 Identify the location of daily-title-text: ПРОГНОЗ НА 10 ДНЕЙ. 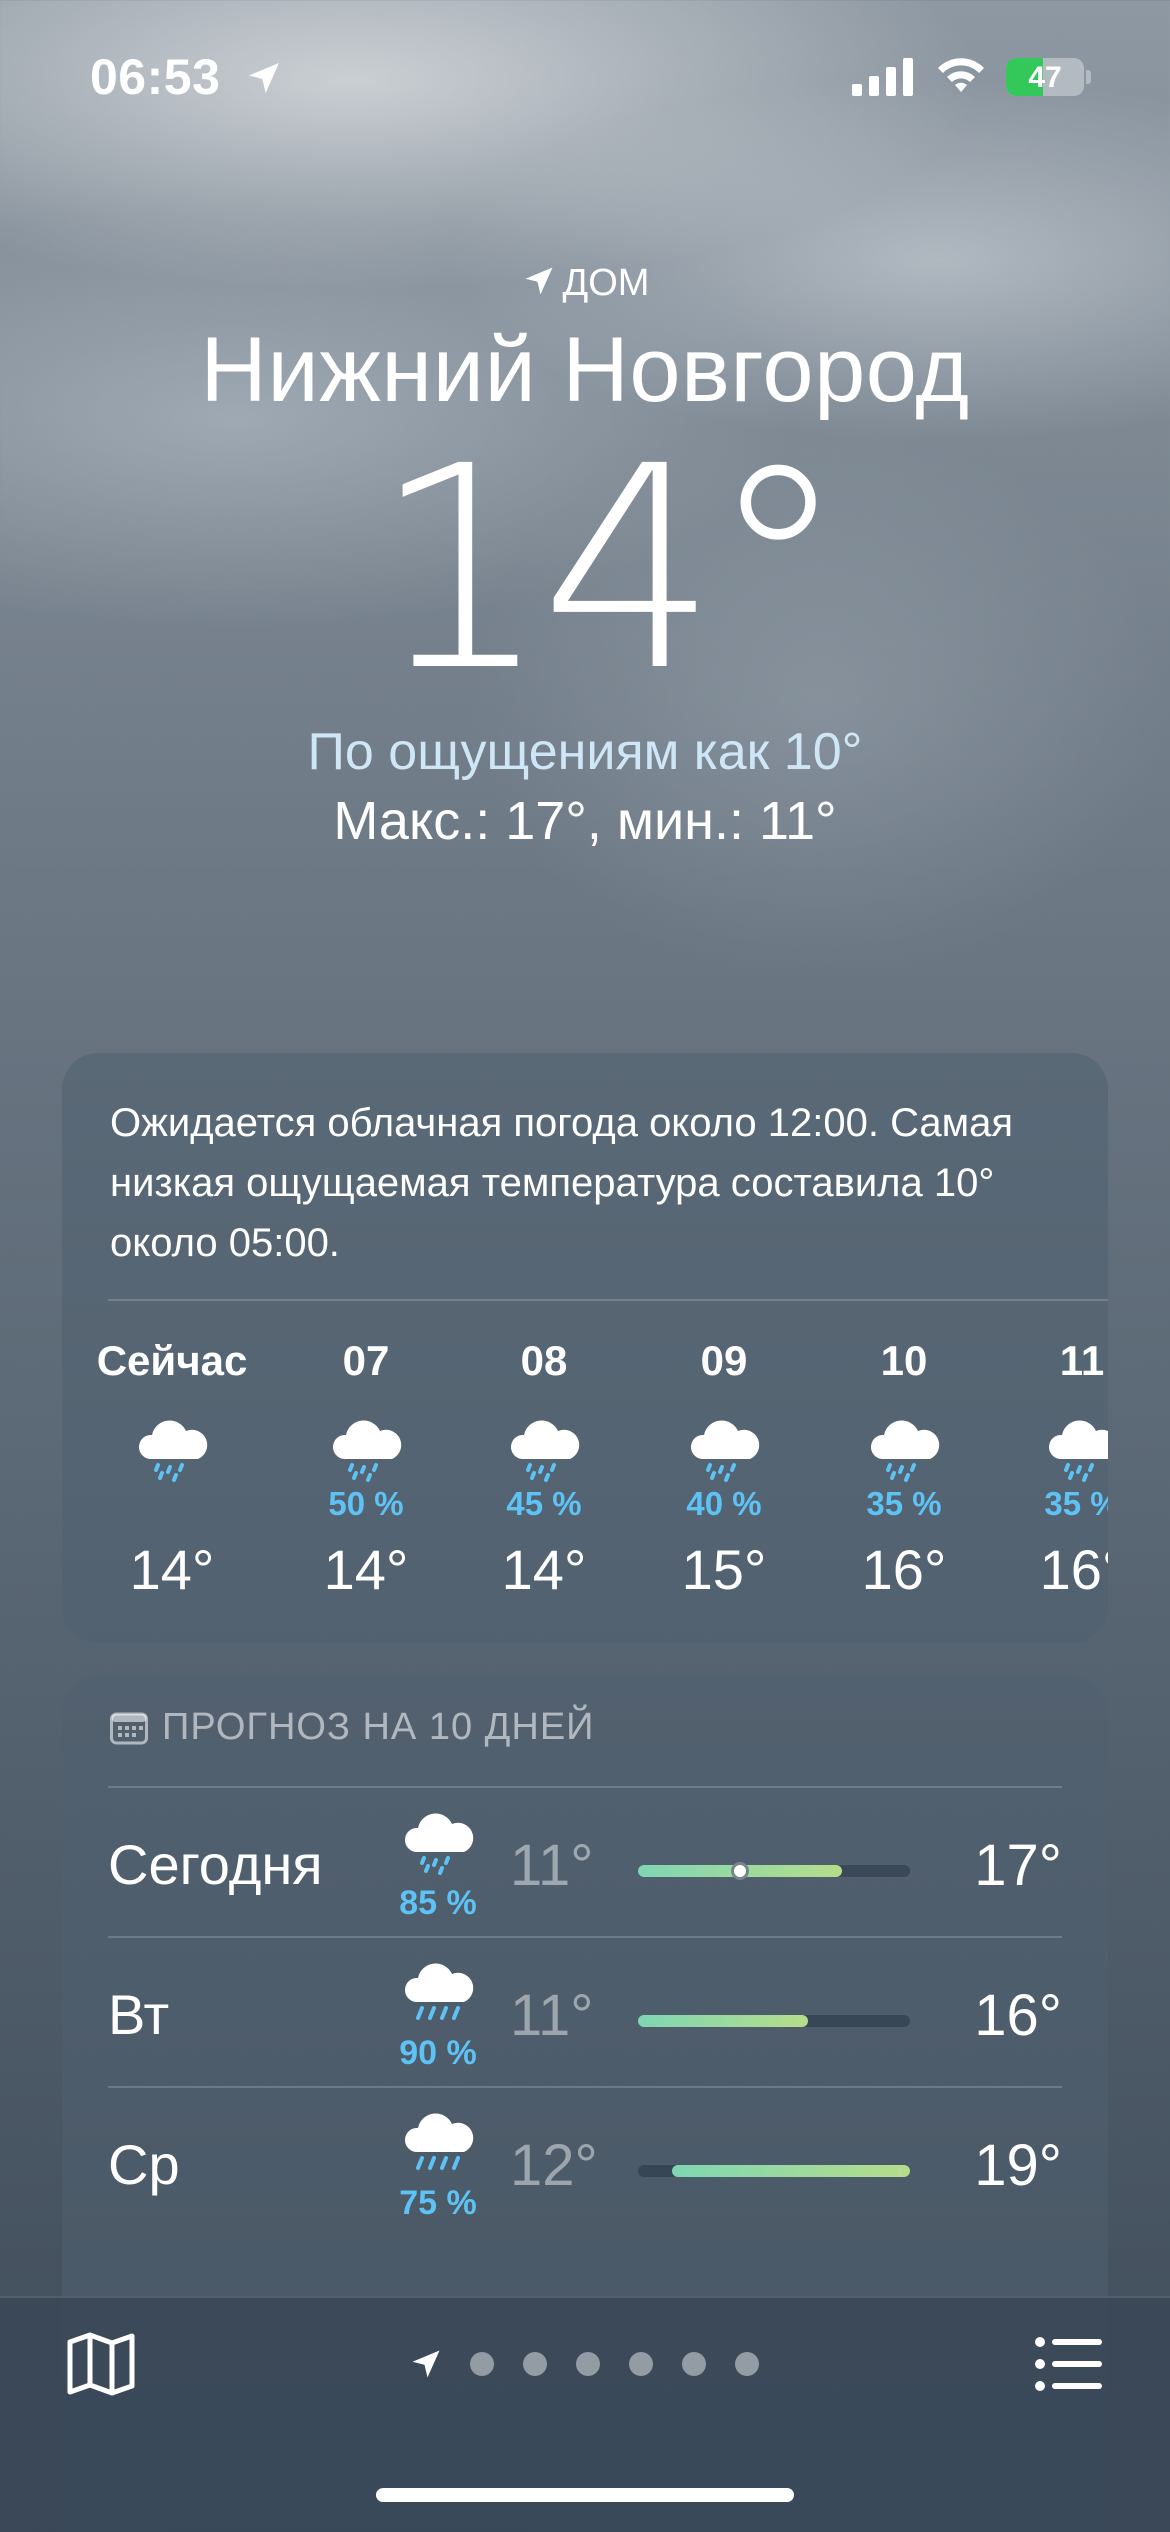
(378, 1727).